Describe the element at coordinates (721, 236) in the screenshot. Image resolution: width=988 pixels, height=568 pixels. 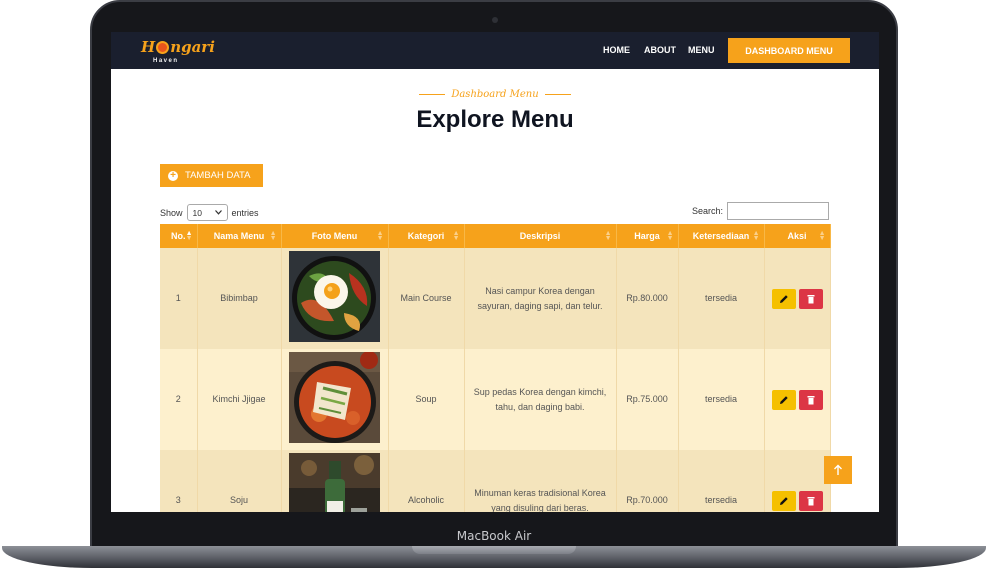
I see `column-header-availability: Ketersediaan ▲ ▼` at that location.